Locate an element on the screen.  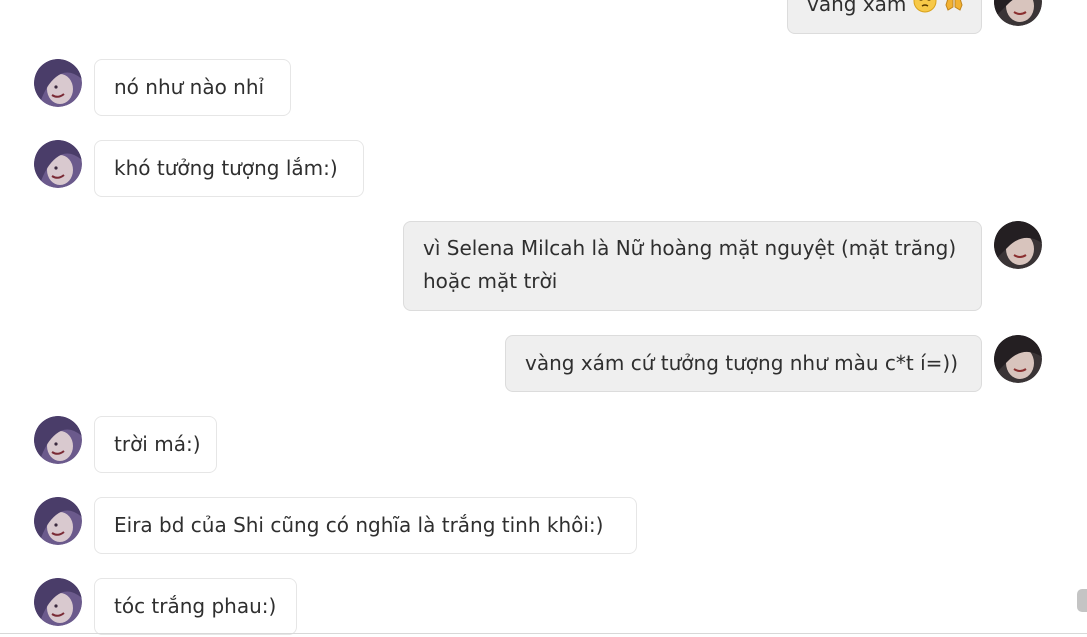
message-bubble-outgoing: vàng xám cứ tưởng tượng như màu c*t í=)) is located at coordinates (743, 363).